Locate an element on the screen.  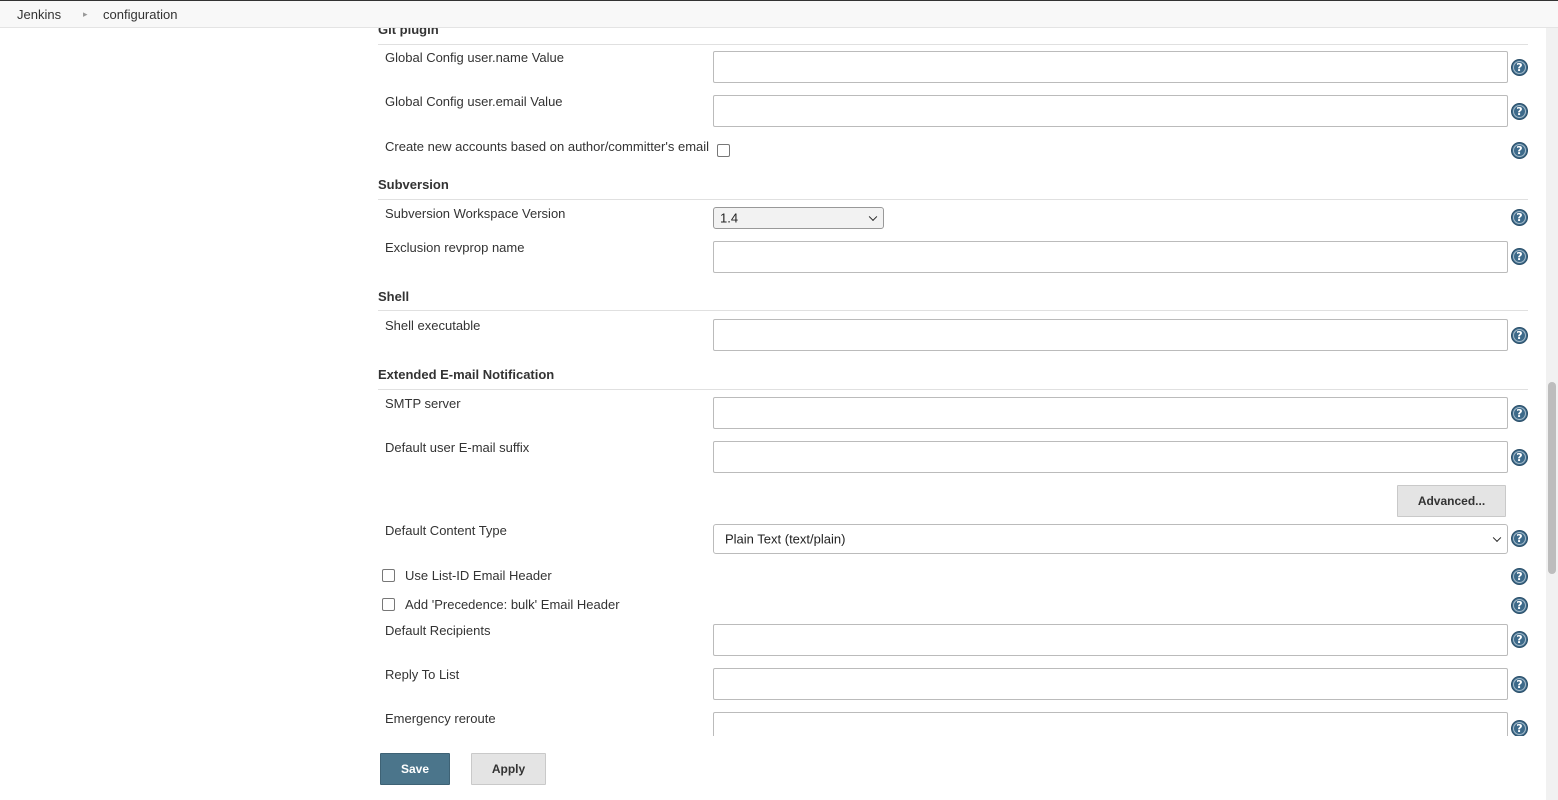
smtp-server-label: SMTP server is located at coordinates (423, 403).